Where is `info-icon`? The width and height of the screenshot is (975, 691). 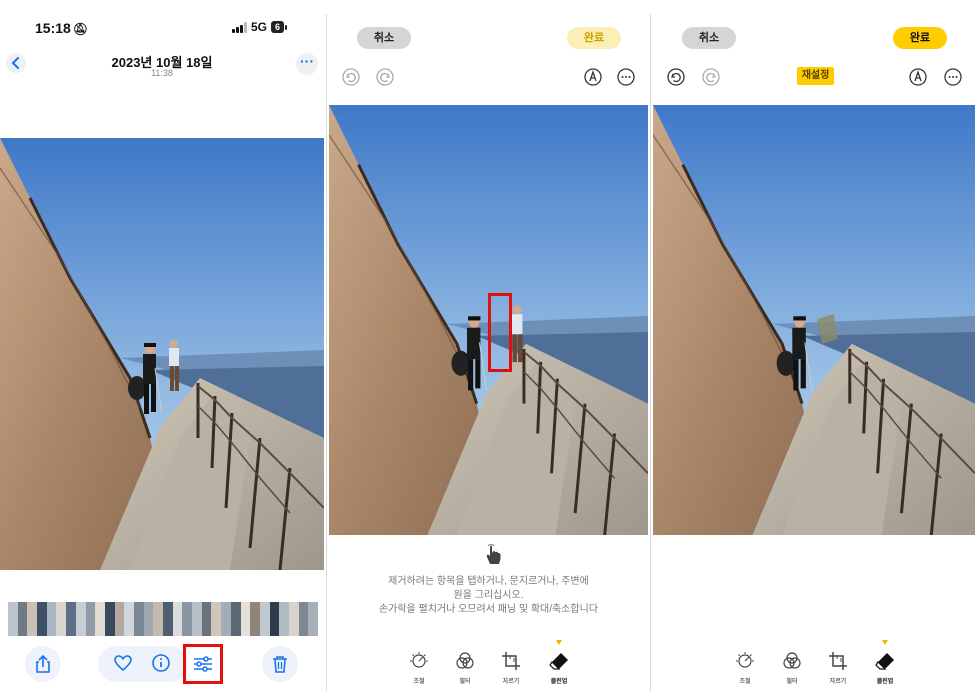
info-icon is located at coordinates (161, 663).